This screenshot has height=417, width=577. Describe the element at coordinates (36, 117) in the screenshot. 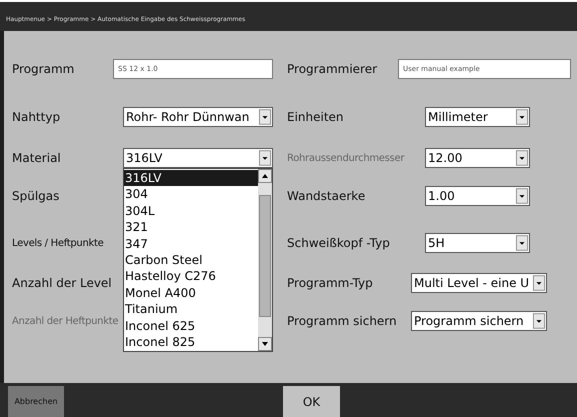

I see `field-label: Nahttyp` at that location.